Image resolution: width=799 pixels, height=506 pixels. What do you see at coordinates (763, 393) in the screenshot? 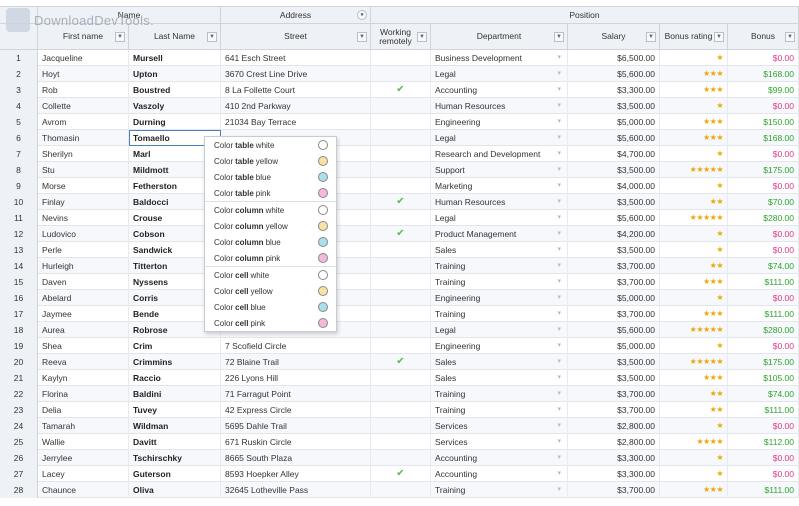
I see `cell-bonus: $74.00` at bounding box center [763, 393].